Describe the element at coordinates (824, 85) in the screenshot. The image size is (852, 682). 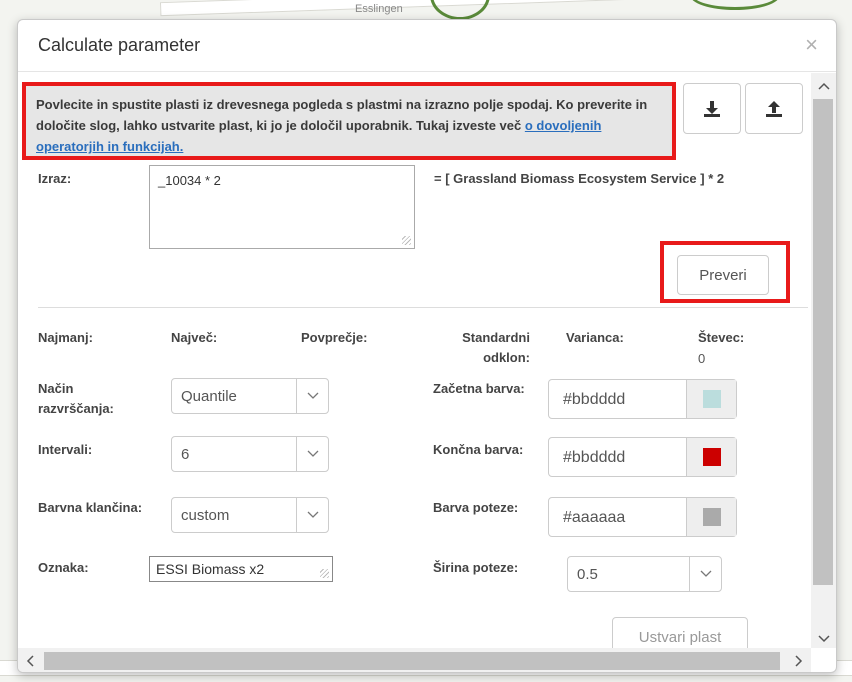
I see `scroll-up-icon` at that location.